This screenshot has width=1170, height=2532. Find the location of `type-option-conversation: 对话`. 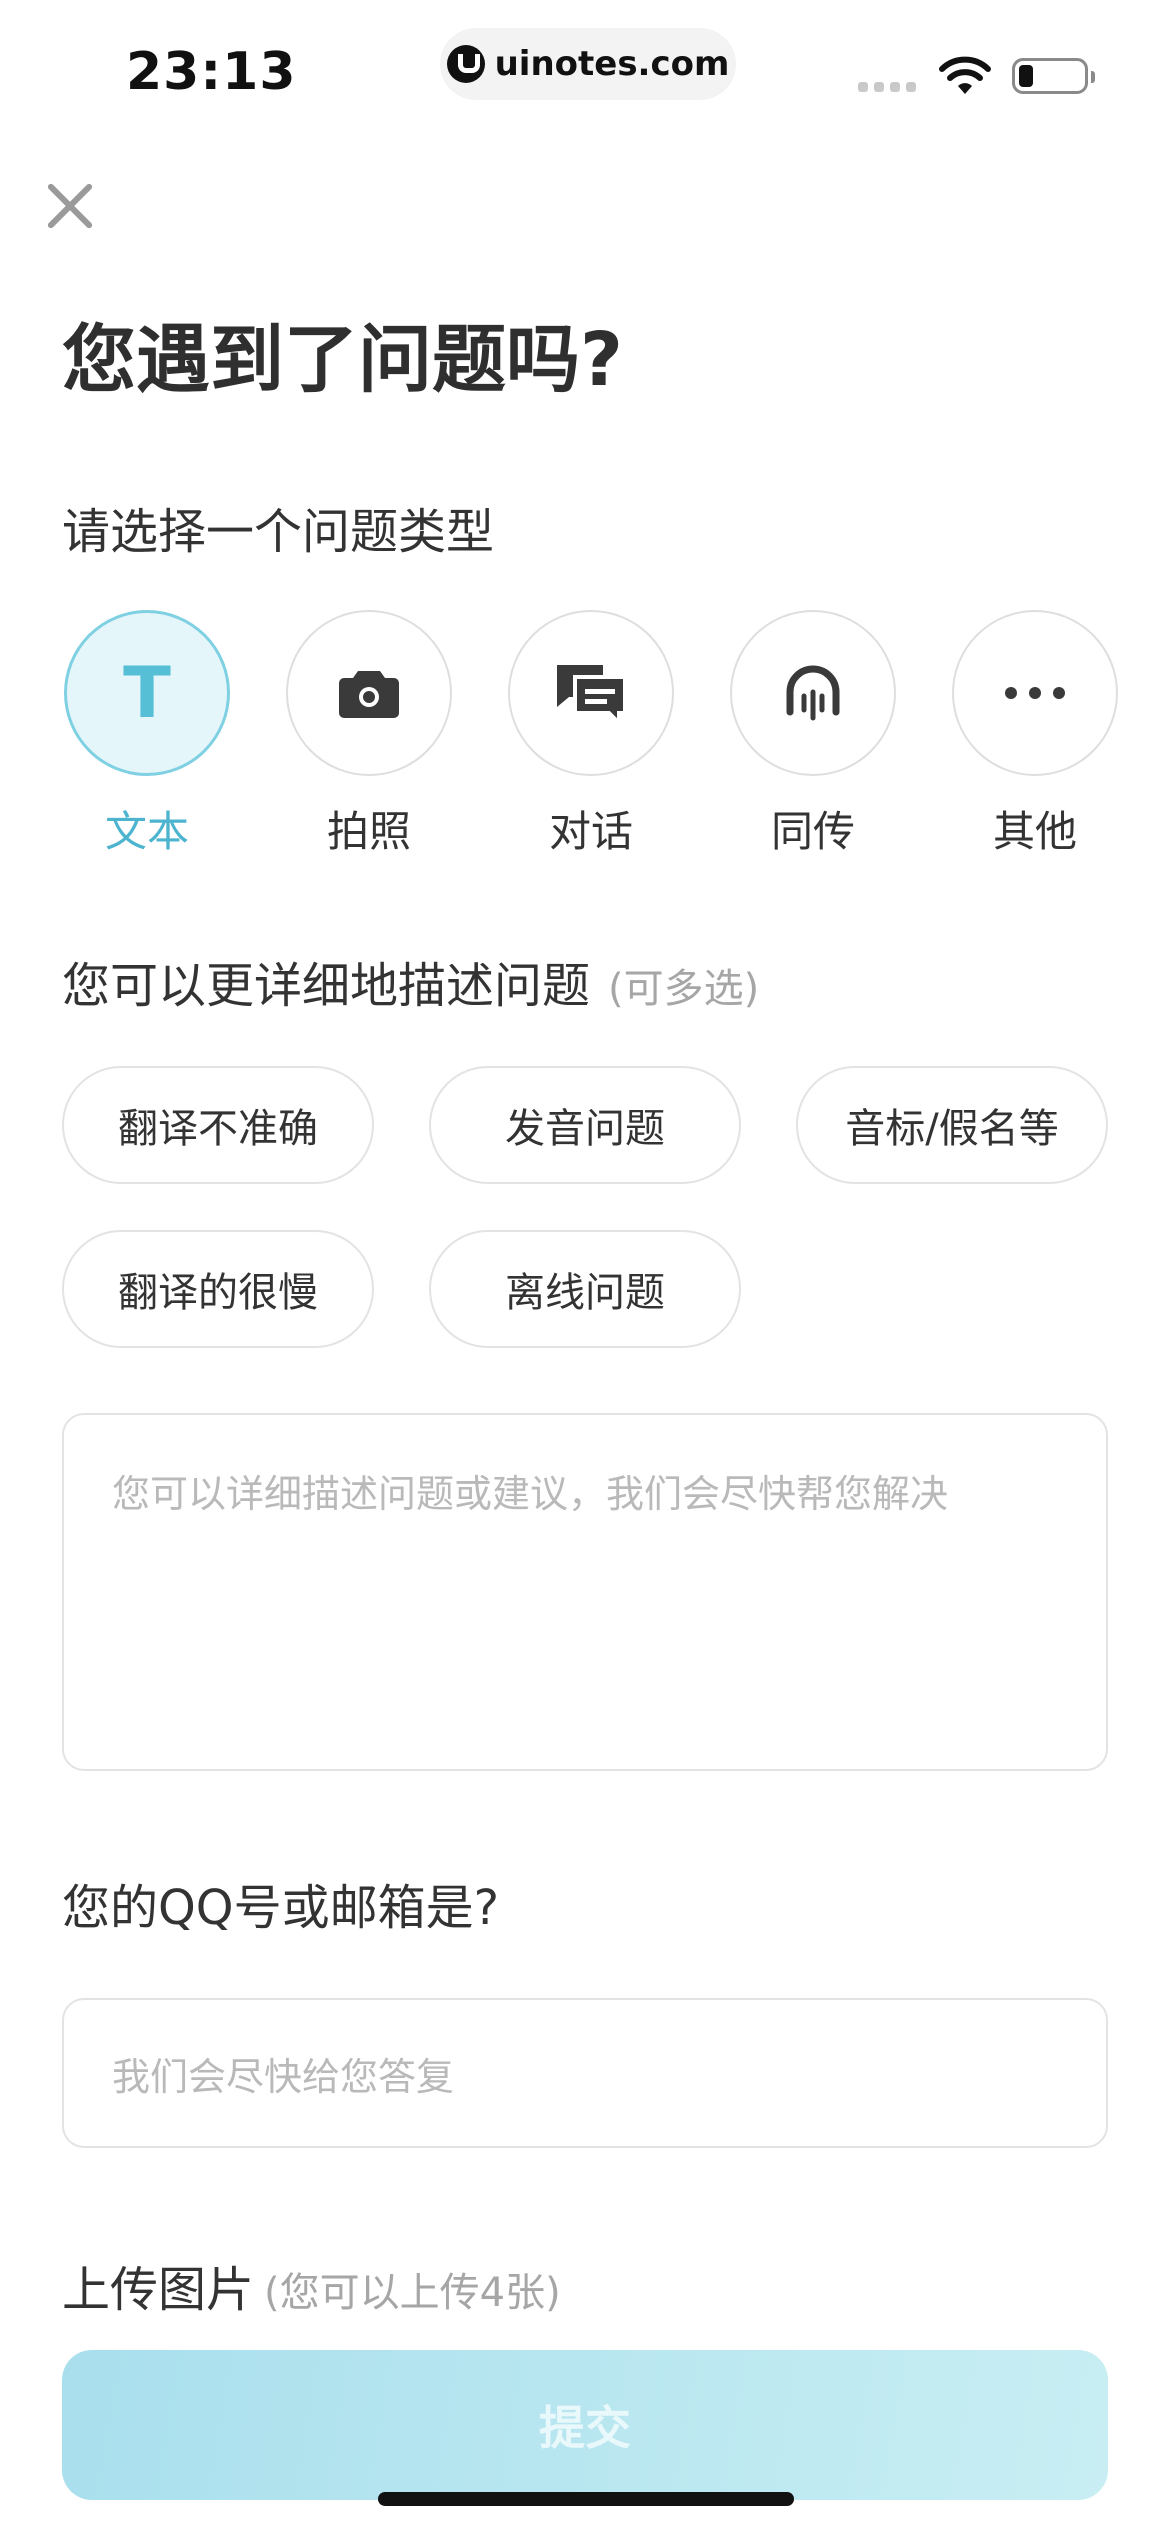

type-option-conversation: 对话 is located at coordinates (591, 734).